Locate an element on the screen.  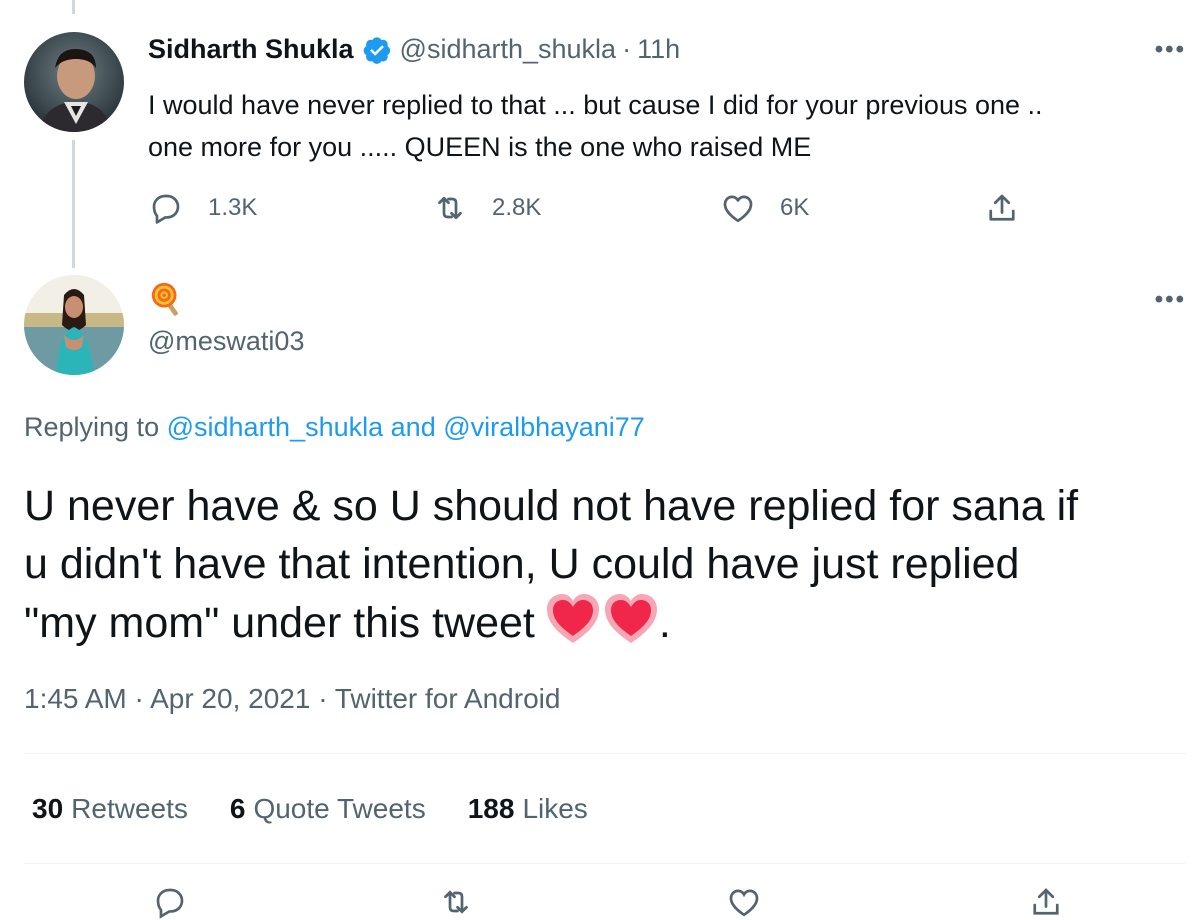
tweet-text-suffix: . is located at coordinates (664, 623).